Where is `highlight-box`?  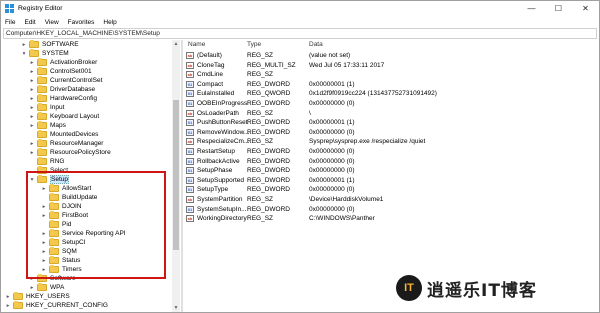
highlight-box is located at coordinates (96, 225).